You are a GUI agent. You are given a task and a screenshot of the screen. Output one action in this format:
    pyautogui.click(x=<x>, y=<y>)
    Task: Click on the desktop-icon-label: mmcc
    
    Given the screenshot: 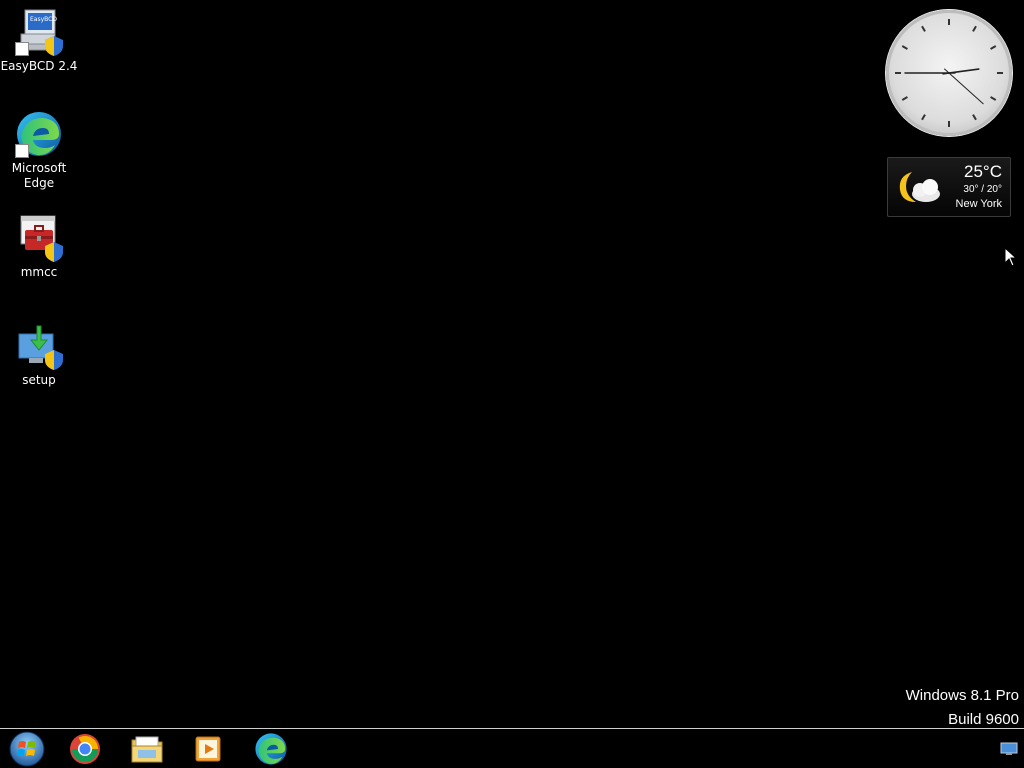 What is the action you would take?
    pyautogui.click(x=39, y=272)
    